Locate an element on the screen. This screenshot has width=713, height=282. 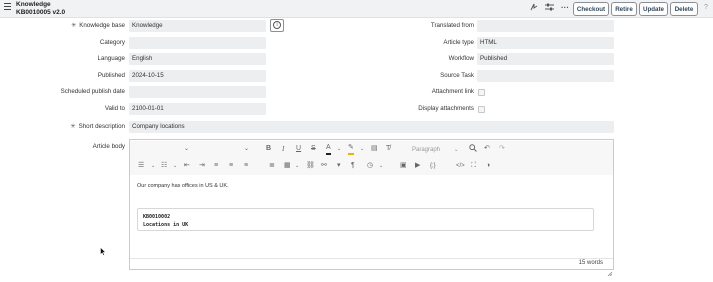
language-label: Language is located at coordinates (111, 58).